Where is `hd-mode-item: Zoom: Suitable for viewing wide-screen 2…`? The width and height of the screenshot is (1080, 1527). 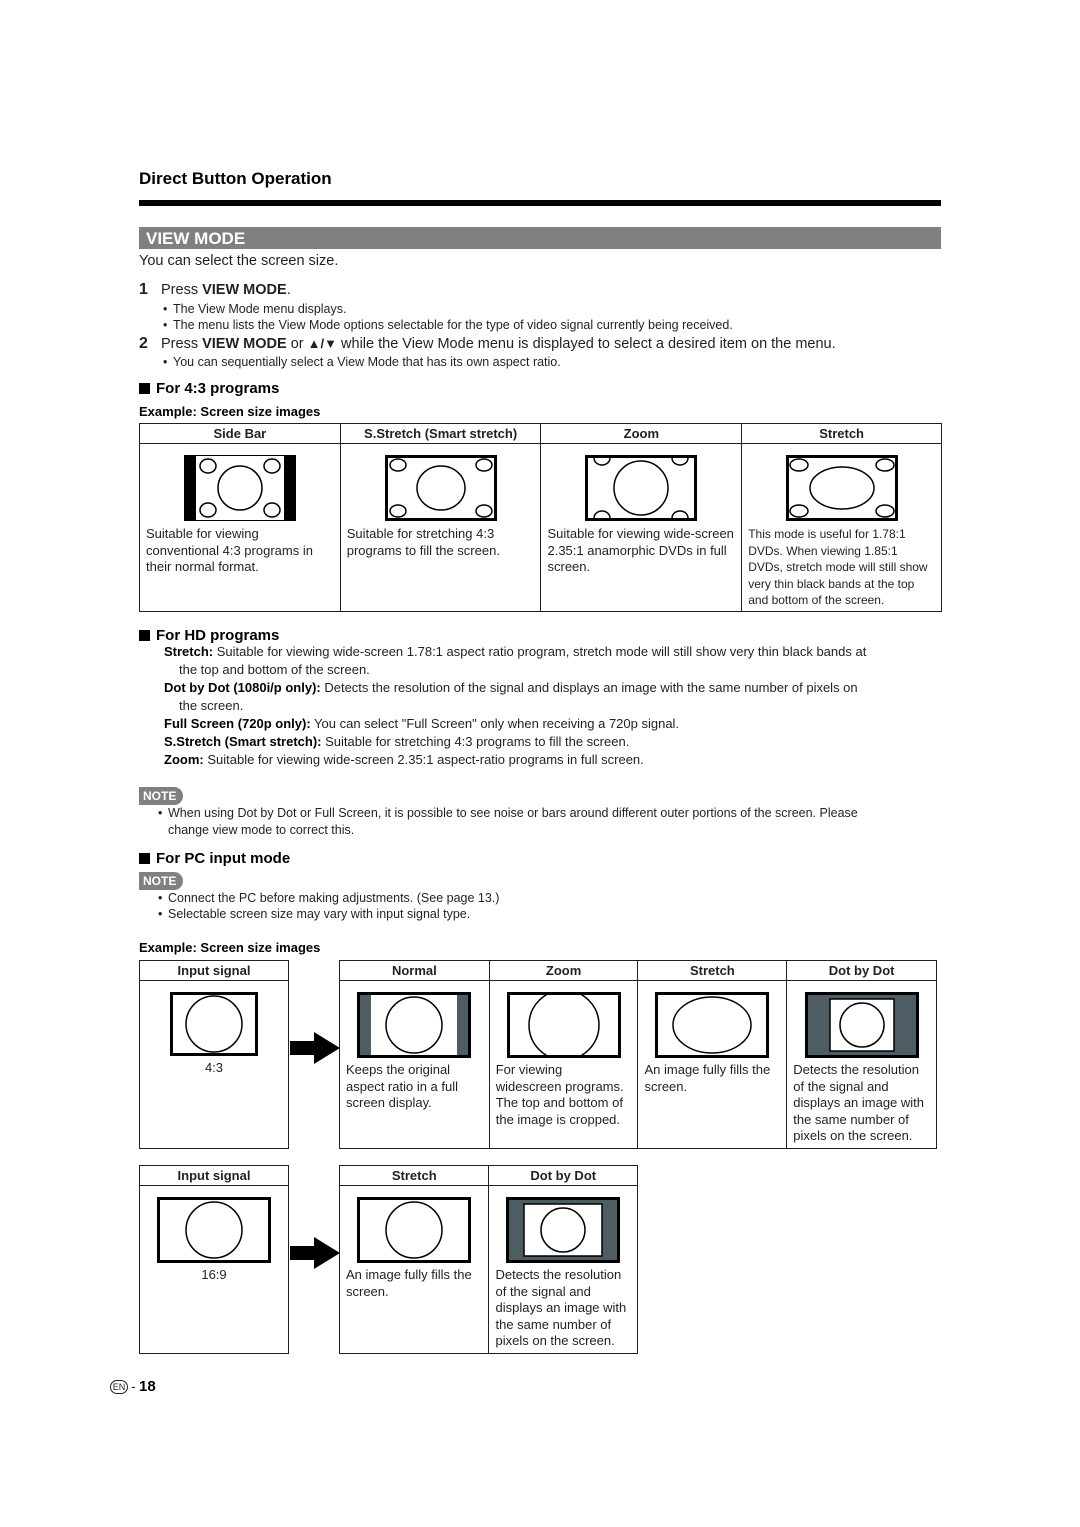 hd-mode-item: Zoom: Suitable for viewing wide-screen 2… is located at coordinates (554, 760).